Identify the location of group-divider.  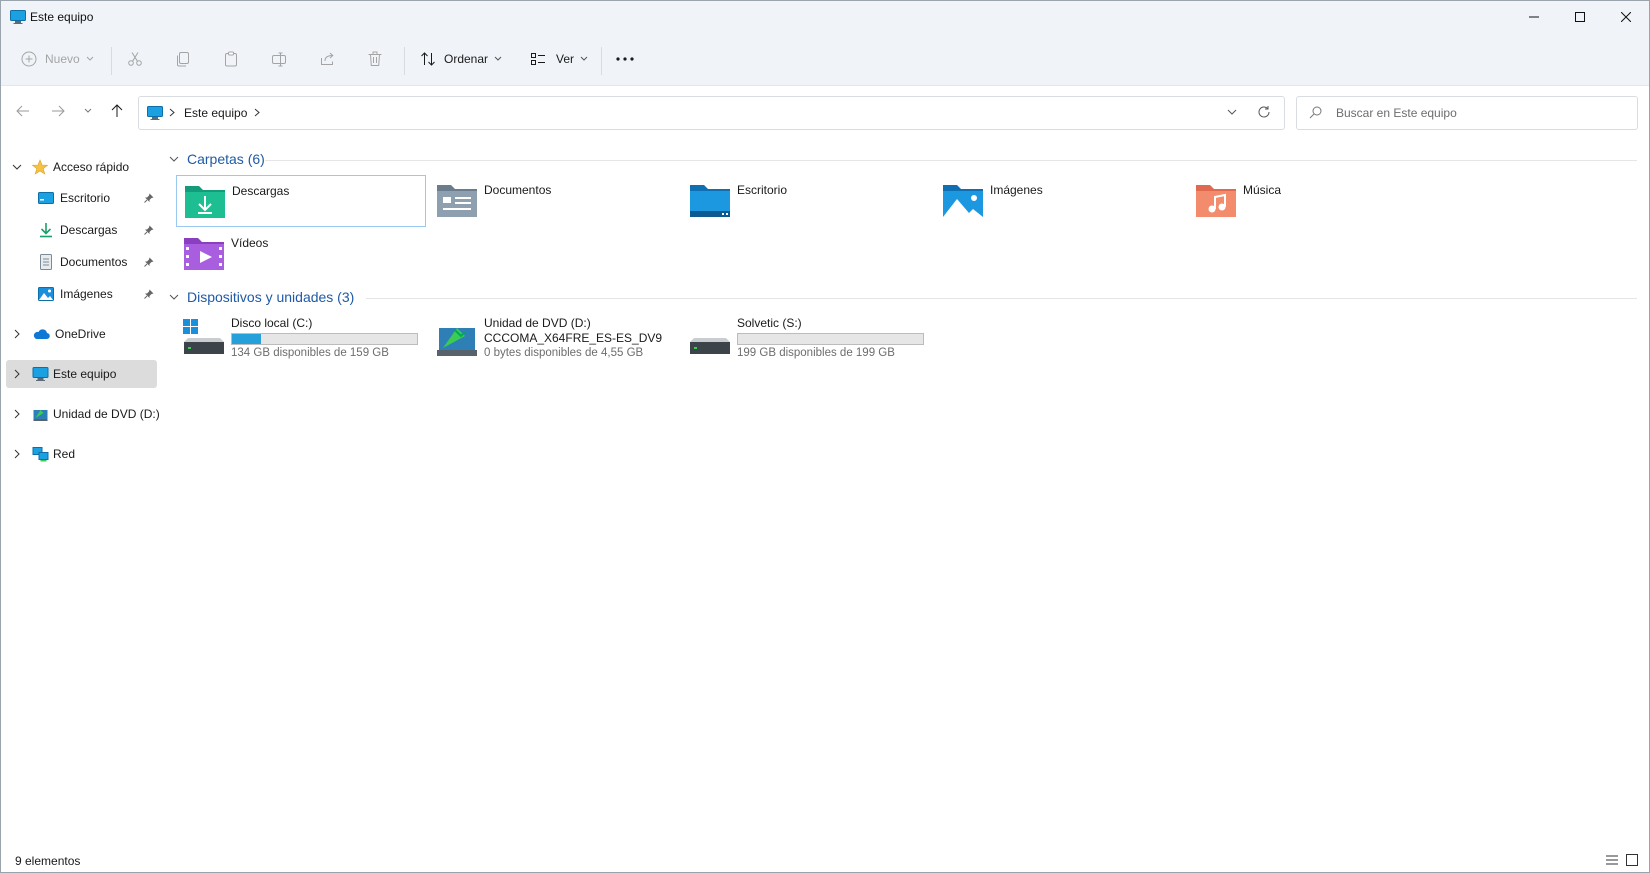
(951, 160).